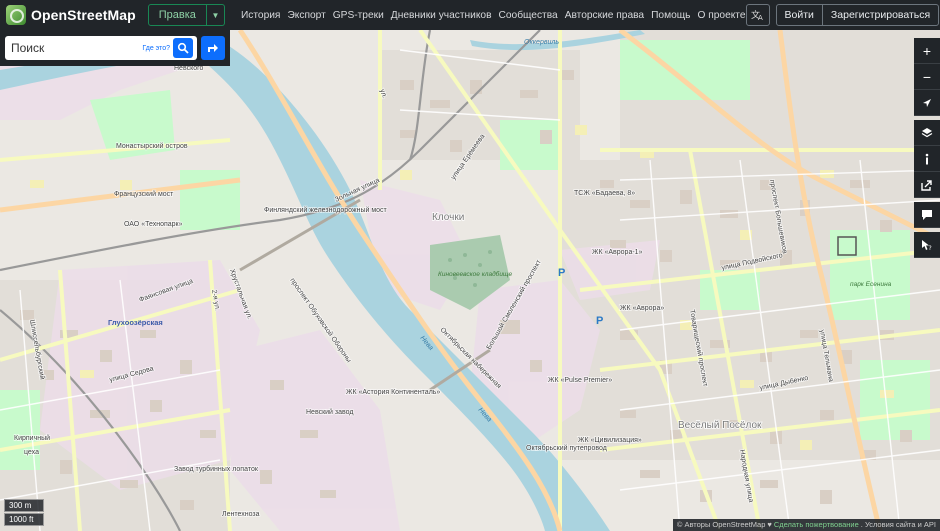  I want to click on label-nevsky-zavod: Невский завод, so click(329, 412).